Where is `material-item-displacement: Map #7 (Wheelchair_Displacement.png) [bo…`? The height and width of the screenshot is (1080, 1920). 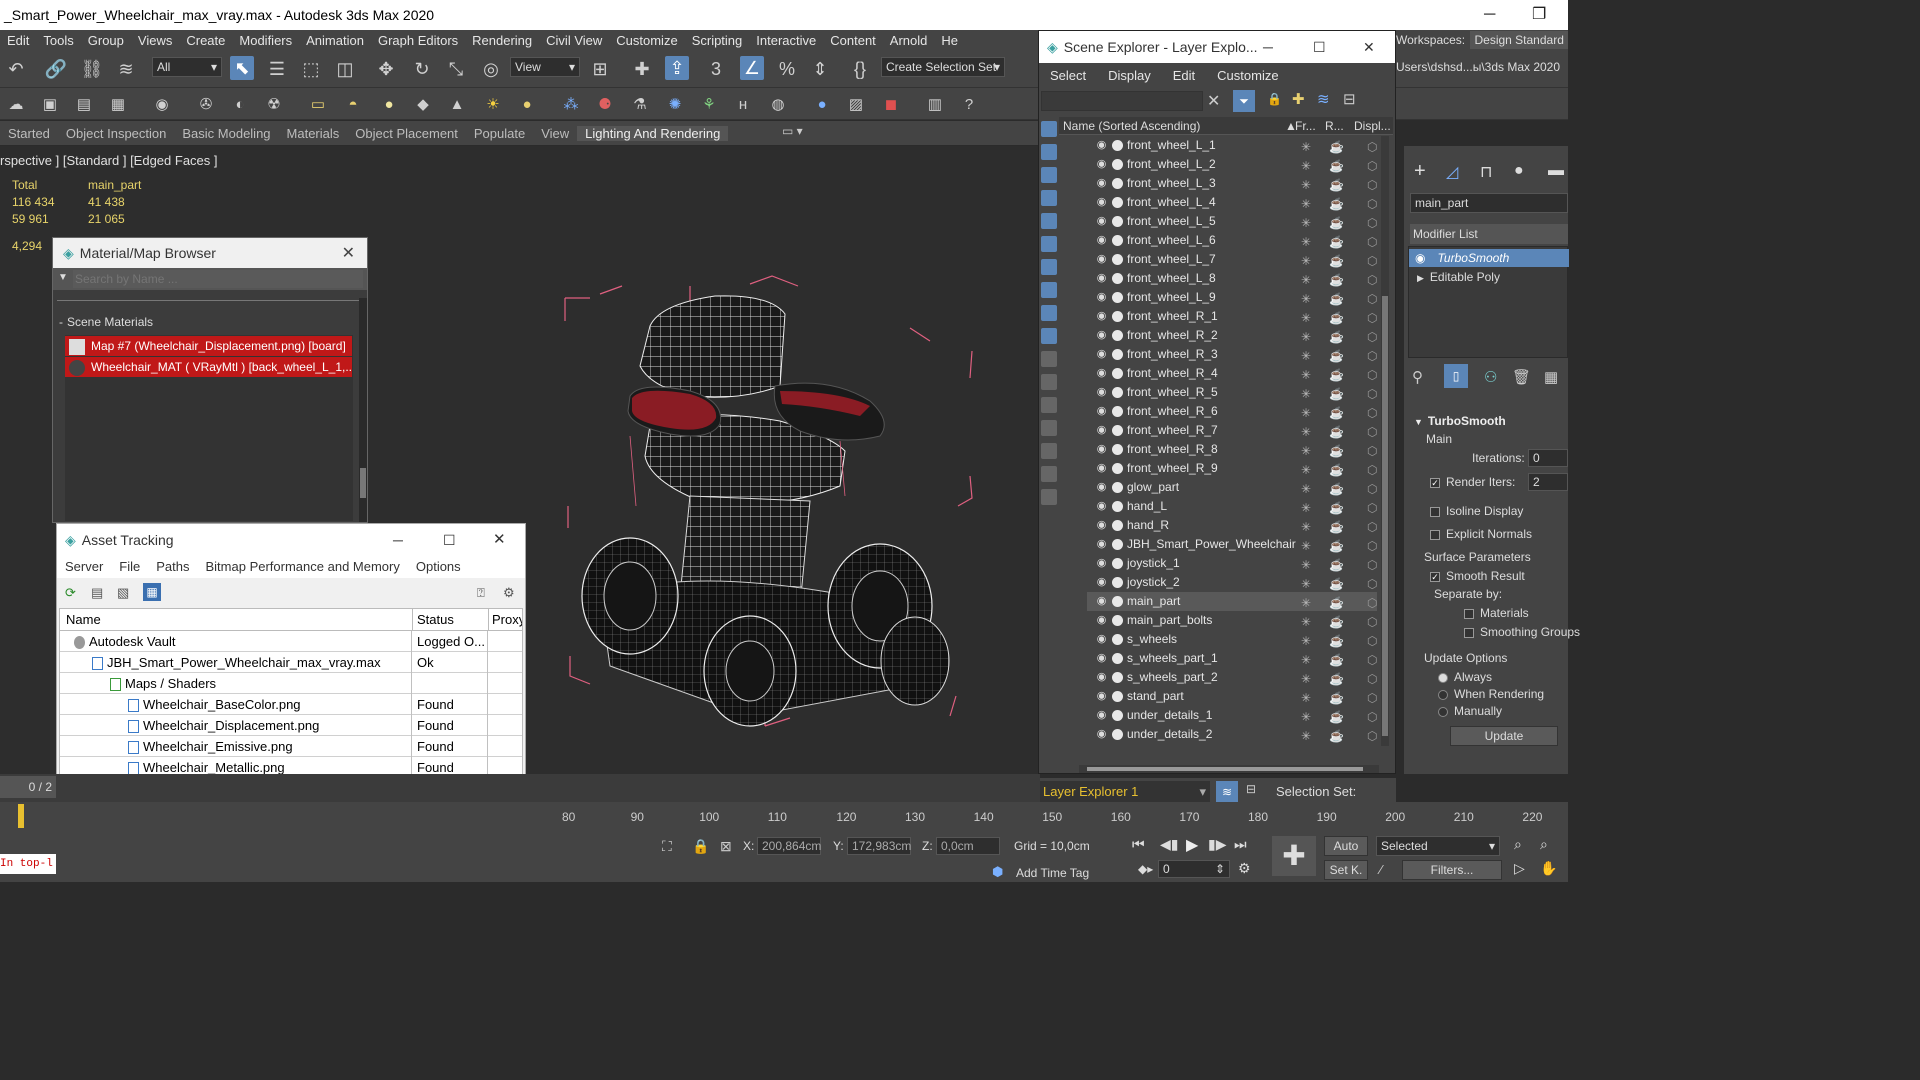
material-item-displacement: Map #7 (Wheelchair_Displacement.png) [bo… is located at coordinates (208, 346).